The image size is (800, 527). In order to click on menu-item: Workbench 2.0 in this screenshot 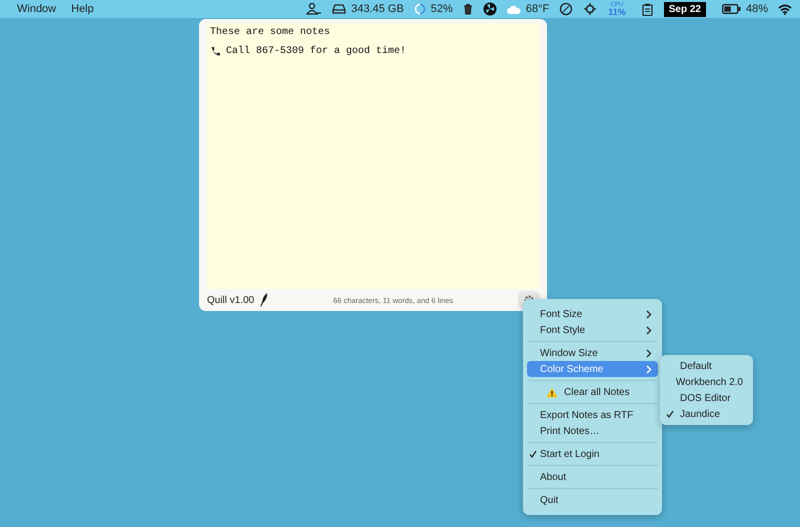, I will do `click(706, 382)`.